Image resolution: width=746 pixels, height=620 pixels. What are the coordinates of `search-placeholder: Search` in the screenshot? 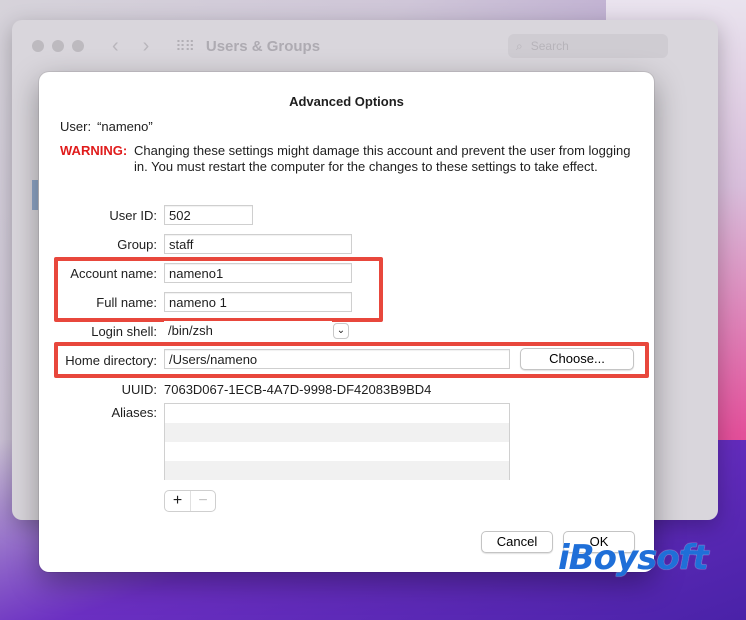 It's located at (549, 46).